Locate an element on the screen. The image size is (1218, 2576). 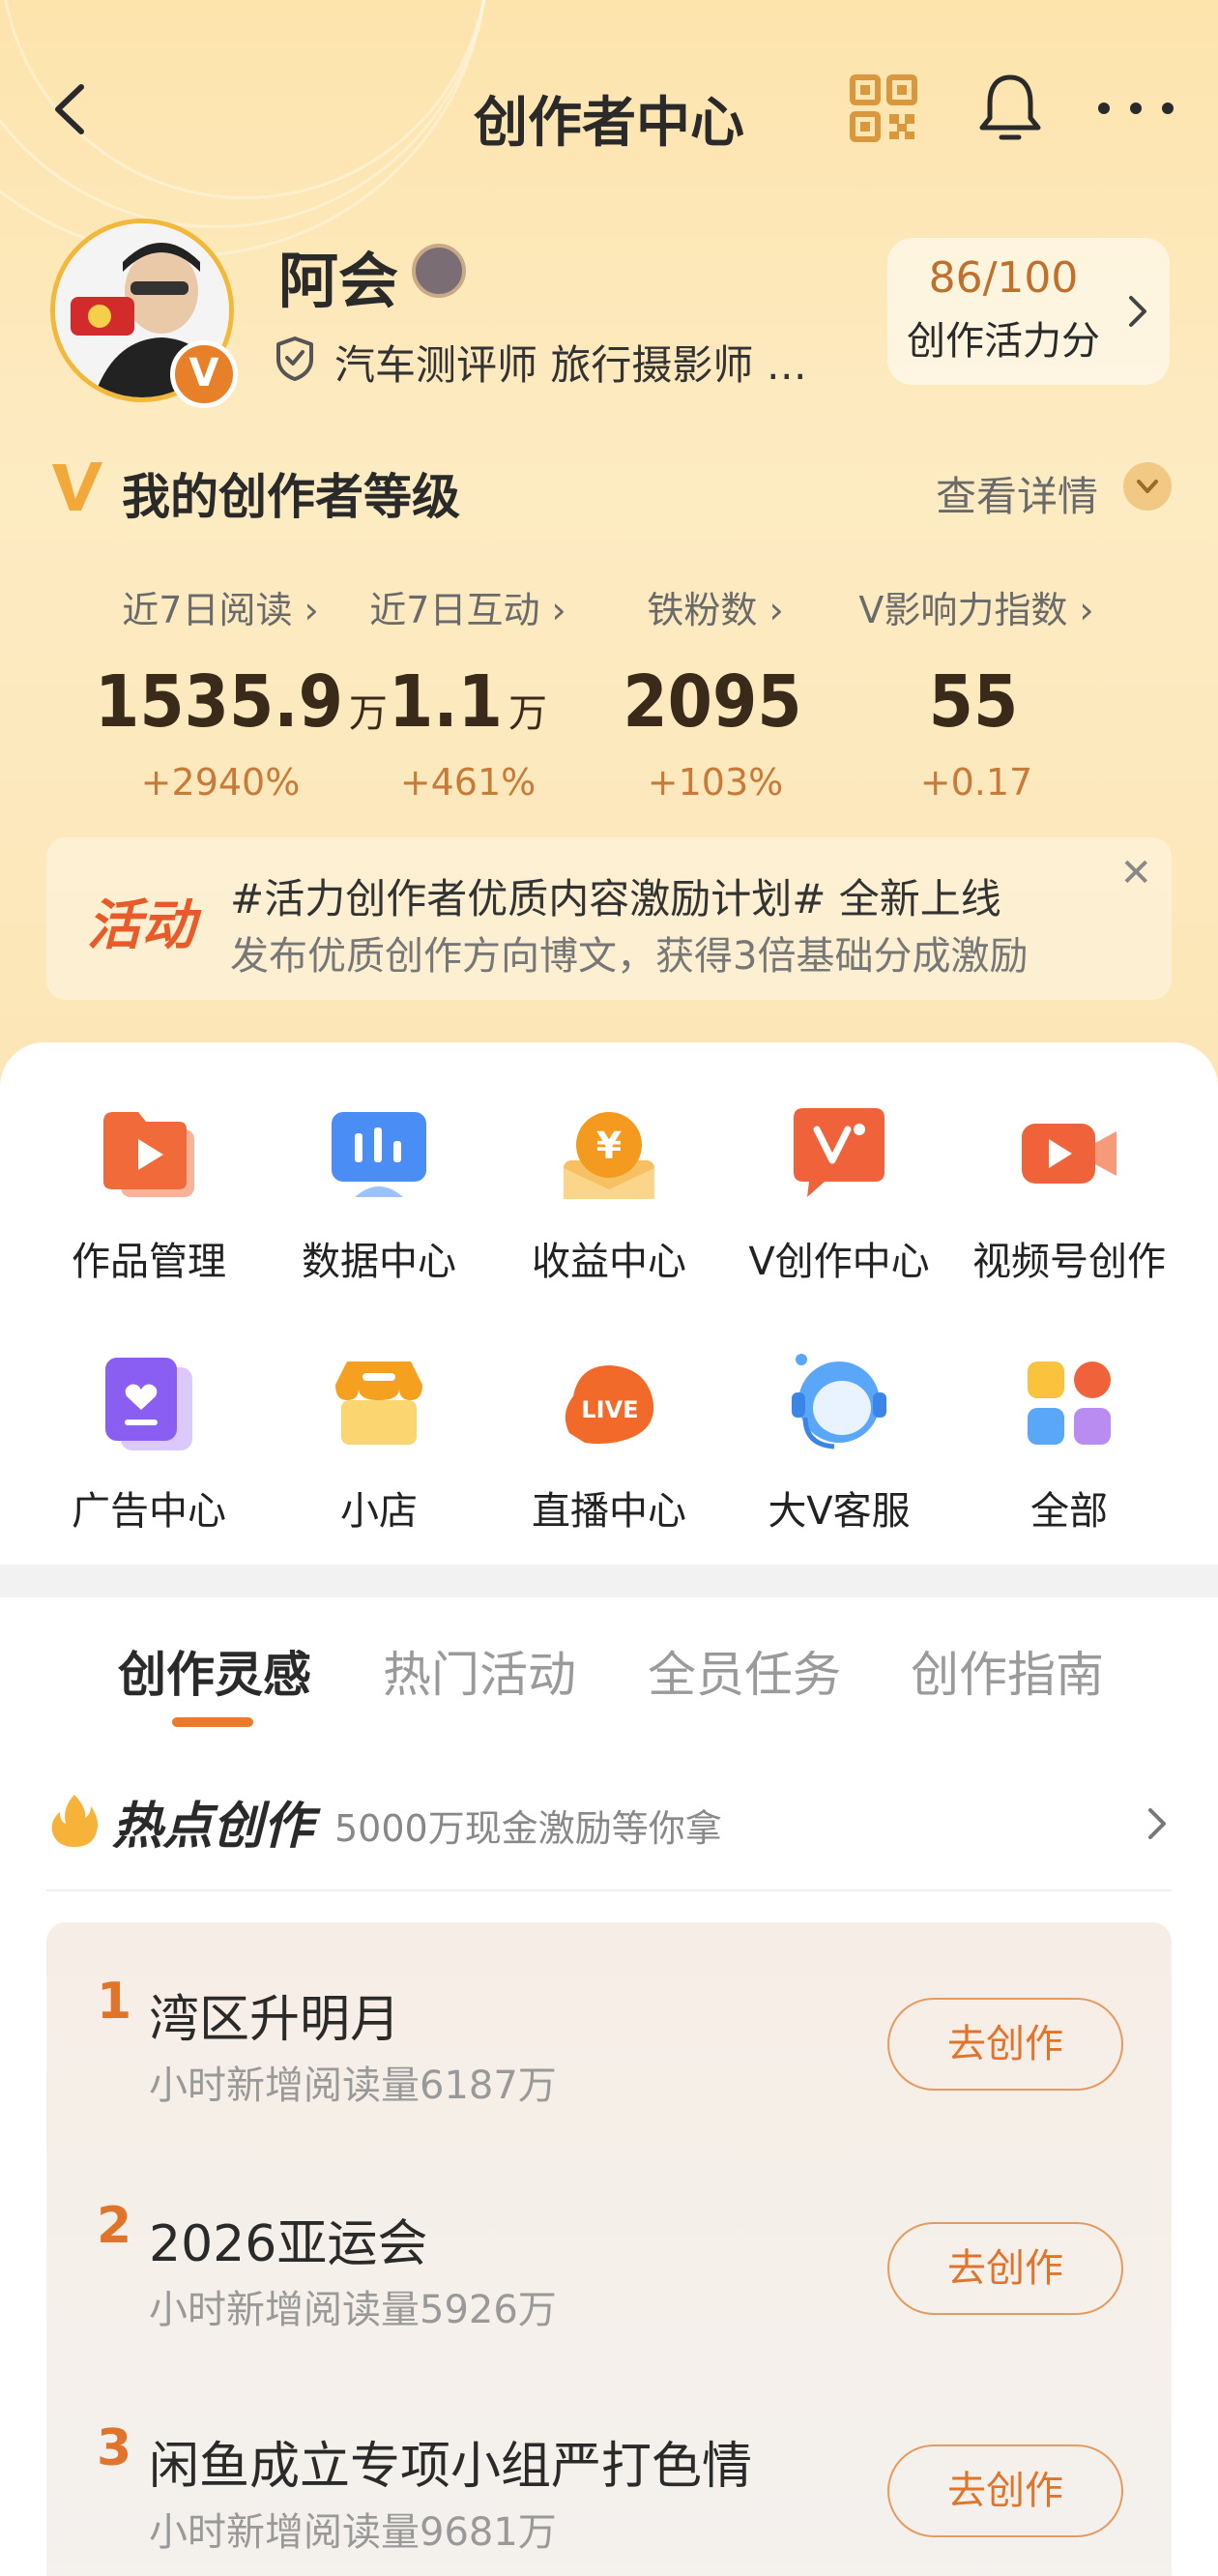
topic-meta: 小时新增阅读量5926万 is located at coordinates (353, 2310).